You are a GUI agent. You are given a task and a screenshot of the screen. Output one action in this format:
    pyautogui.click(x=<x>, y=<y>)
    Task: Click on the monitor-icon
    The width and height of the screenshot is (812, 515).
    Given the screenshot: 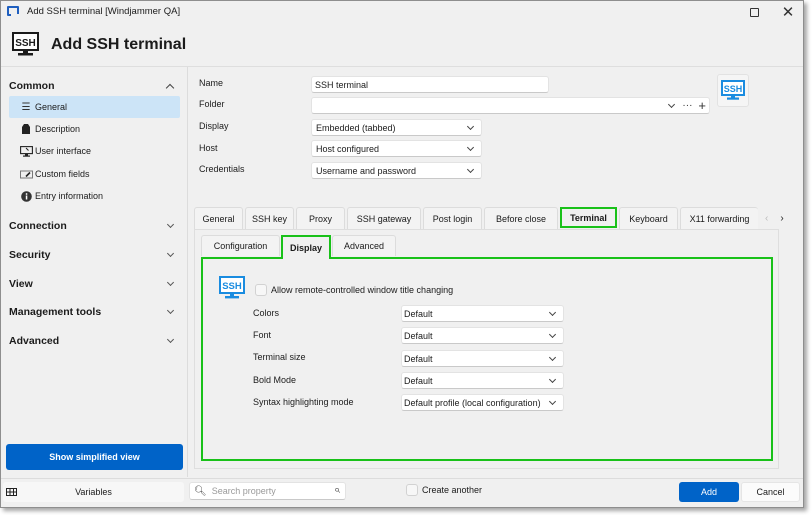 What is the action you would take?
    pyautogui.click(x=26, y=151)
    